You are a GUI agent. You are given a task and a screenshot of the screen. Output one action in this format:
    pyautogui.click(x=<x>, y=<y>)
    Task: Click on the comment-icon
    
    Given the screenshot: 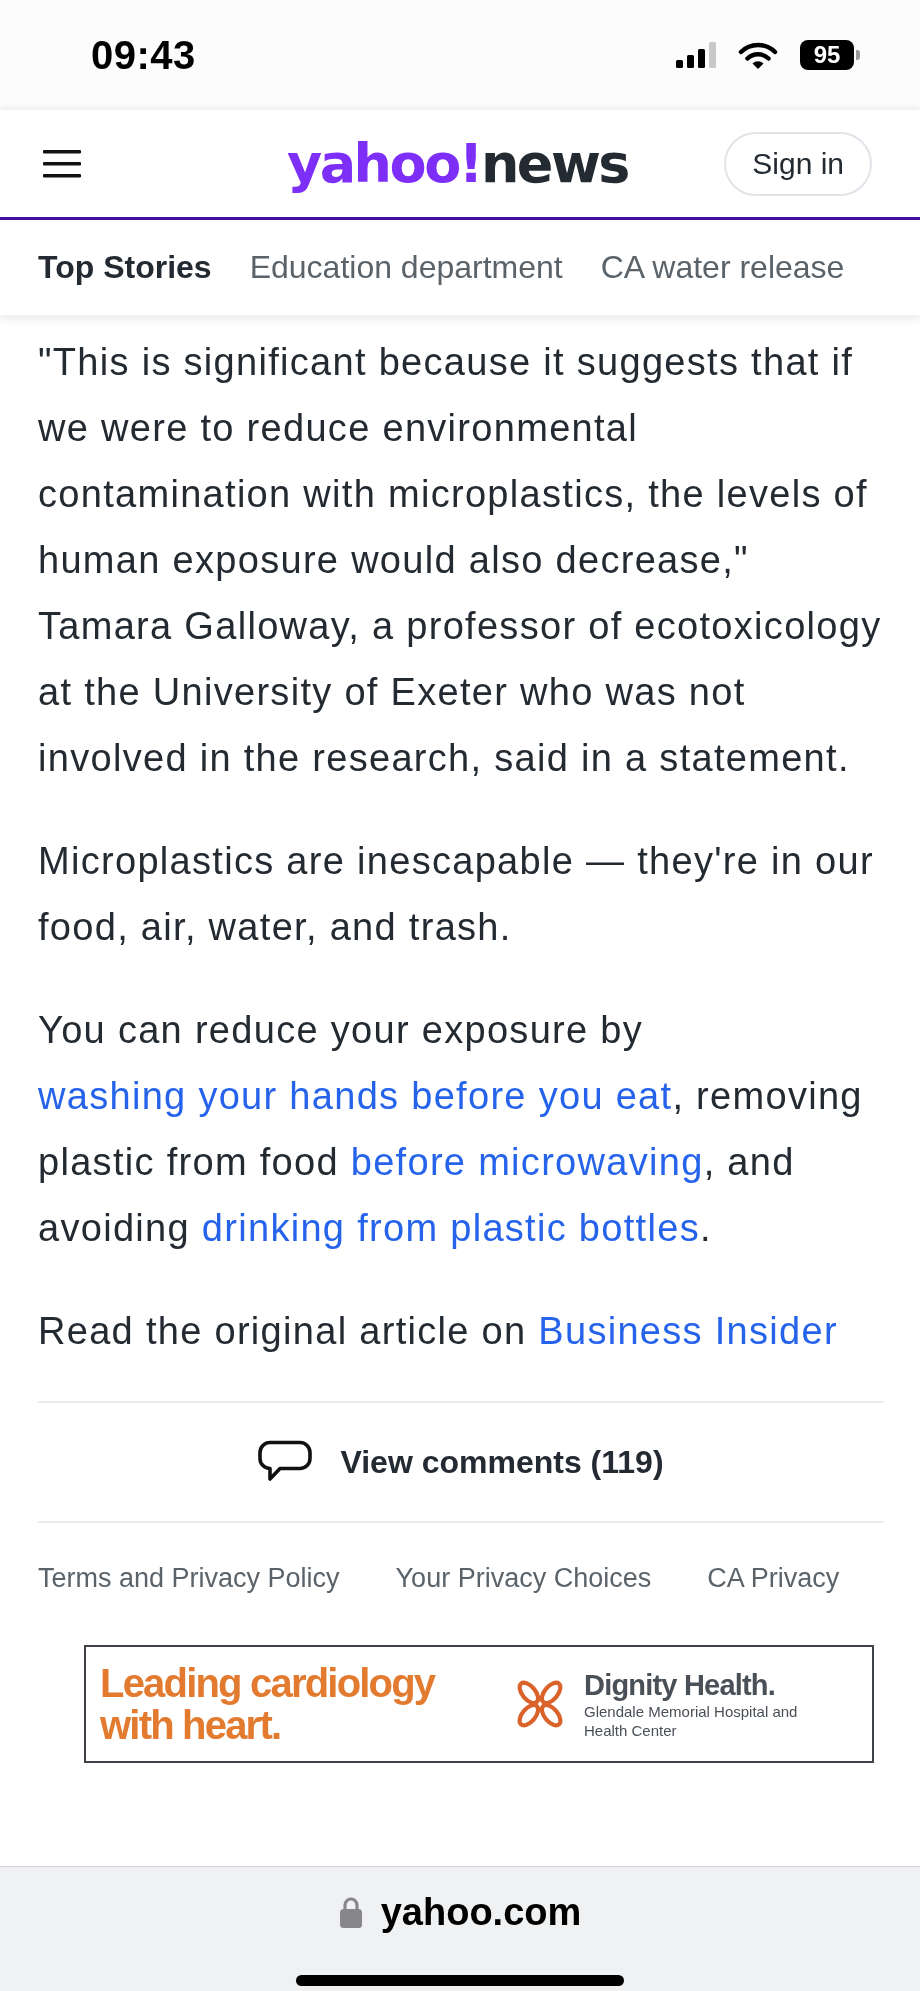 What is the action you would take?
    pyautogui.click(x=285, y=1462)
    